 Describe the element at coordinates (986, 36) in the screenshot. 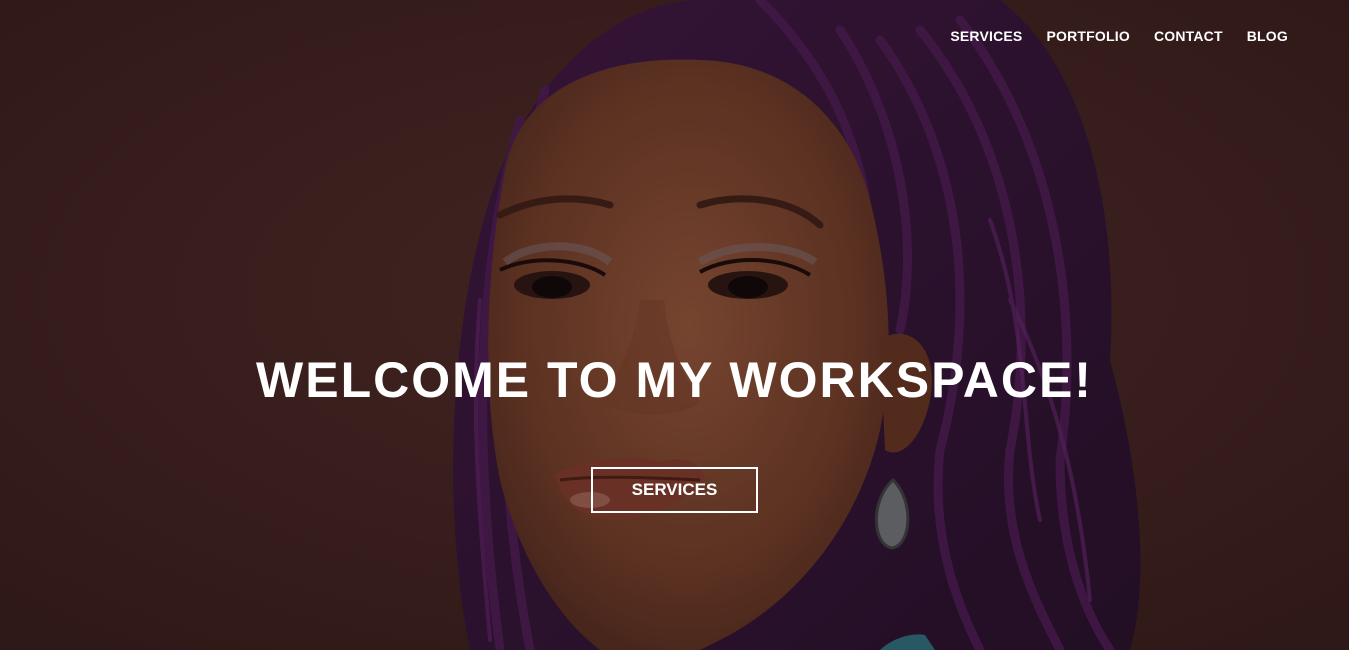

I see `nav-link-services: SERVICES` at that location.